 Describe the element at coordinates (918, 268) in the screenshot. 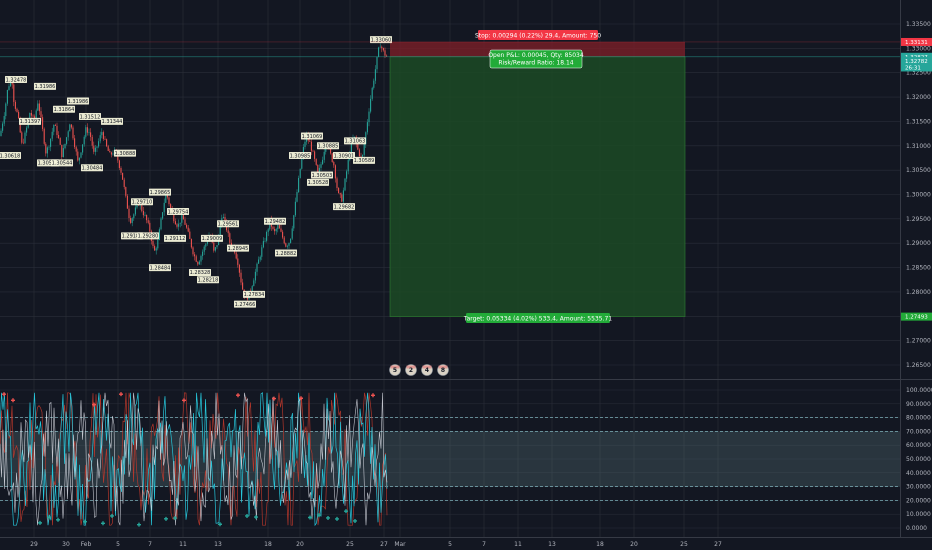

I see `price-tick-label: 1.28500` at that location.